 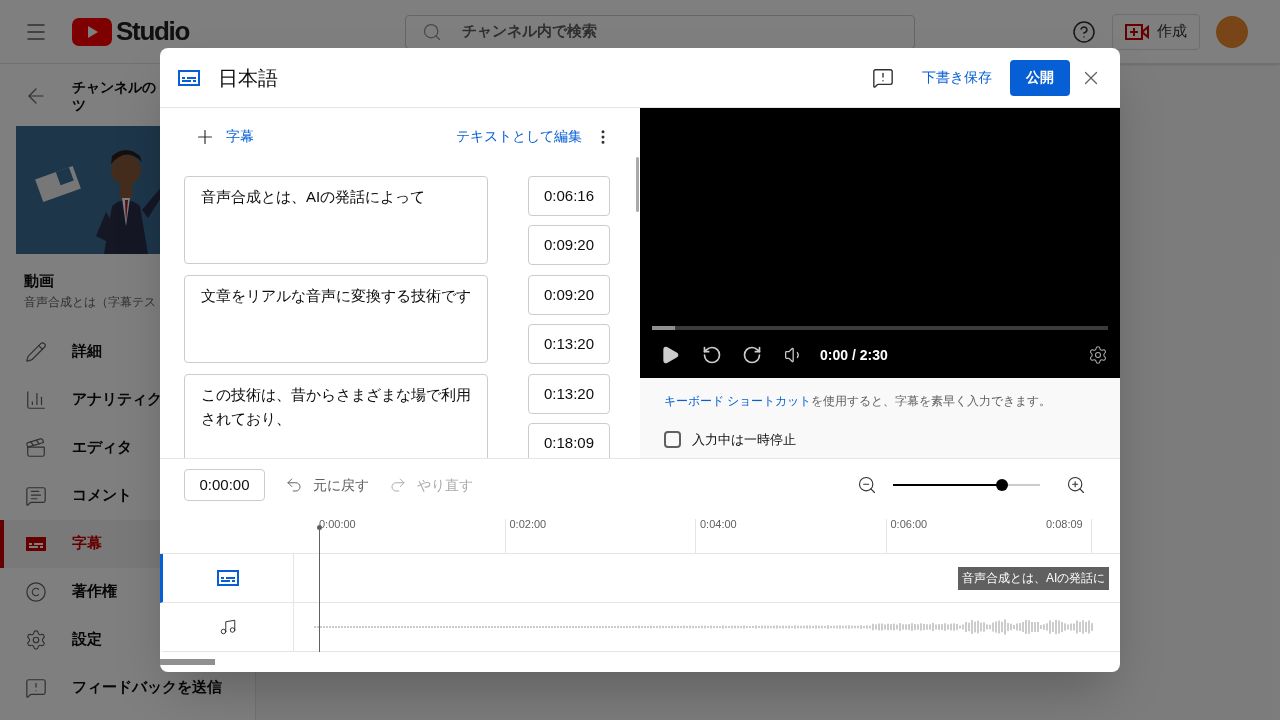 I want to click on logo-icon, so click(x=92, y=31).